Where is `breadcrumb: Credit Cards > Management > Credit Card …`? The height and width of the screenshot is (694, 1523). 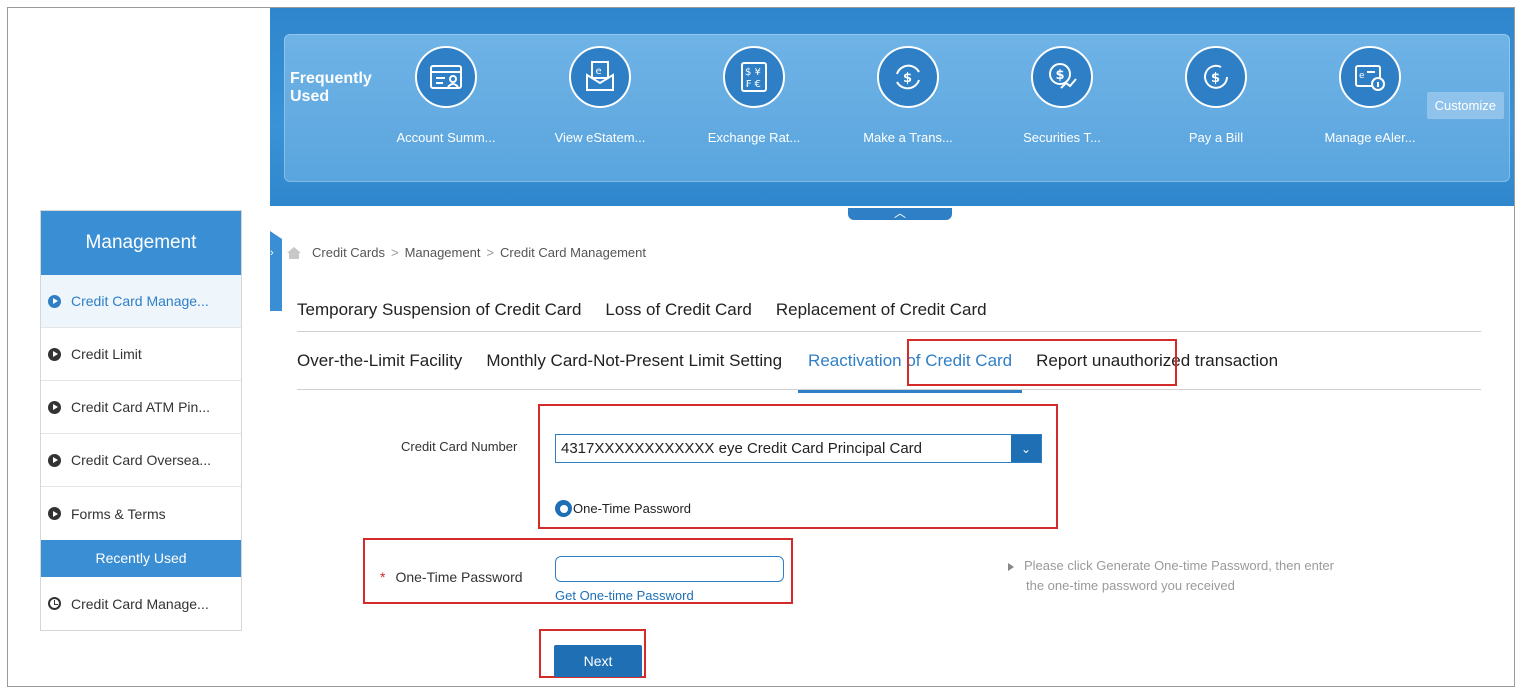 breadcrumb: Credit Cards > Management > Credit Card … is located at coordinates (466, 252).